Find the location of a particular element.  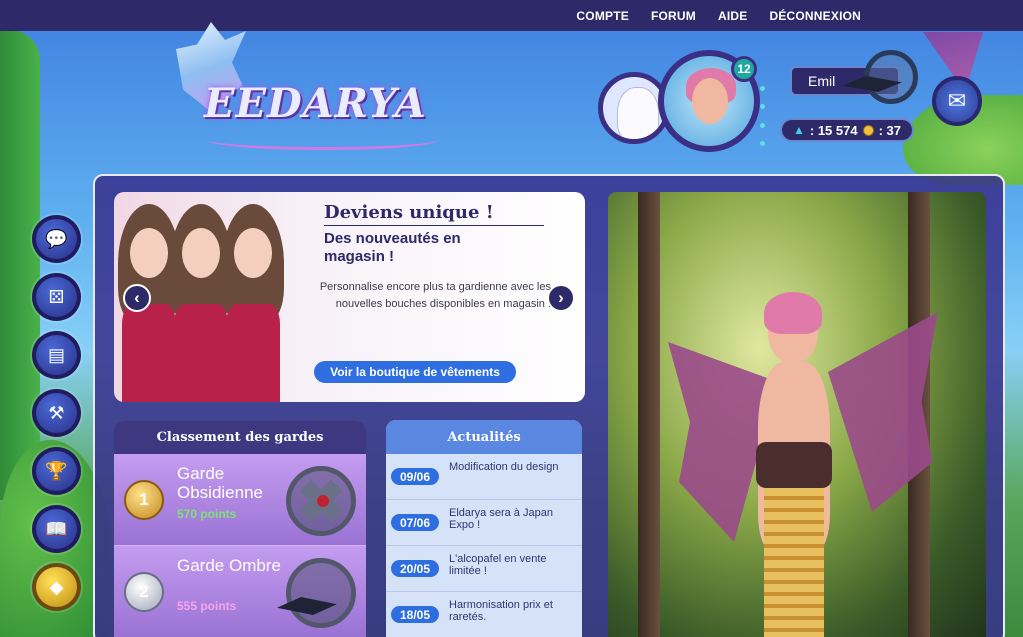

side-menu: 💬 ⚄ ▤ ⚒ 🏆 📖 ◆ is located at coordinates (57, 413).